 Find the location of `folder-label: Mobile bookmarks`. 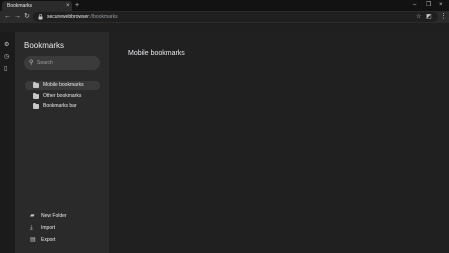

folder-label: Mobile bookmarks is located at coordinates (63, 85).